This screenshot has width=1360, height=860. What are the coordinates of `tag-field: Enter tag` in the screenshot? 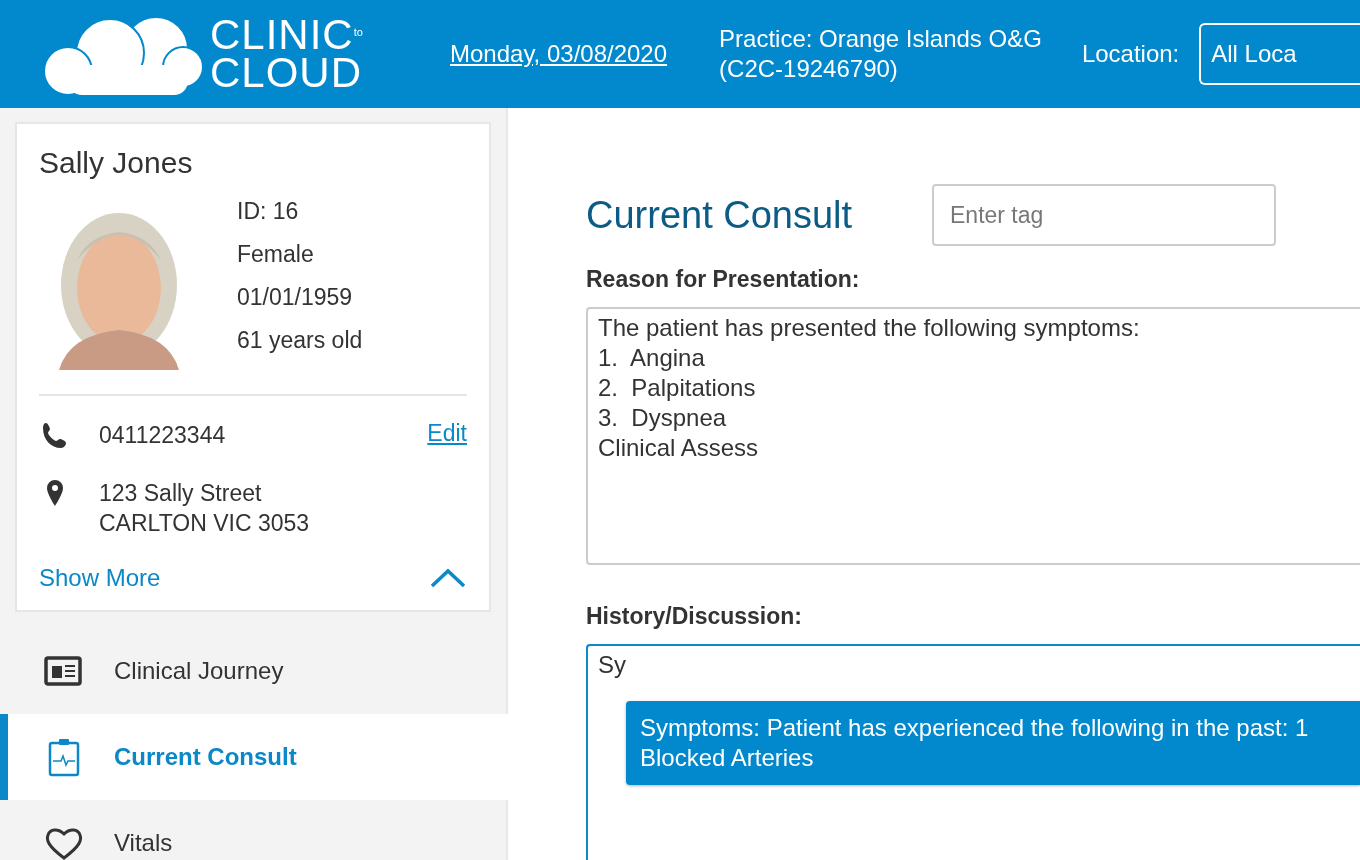 It's located at (1104, 215).